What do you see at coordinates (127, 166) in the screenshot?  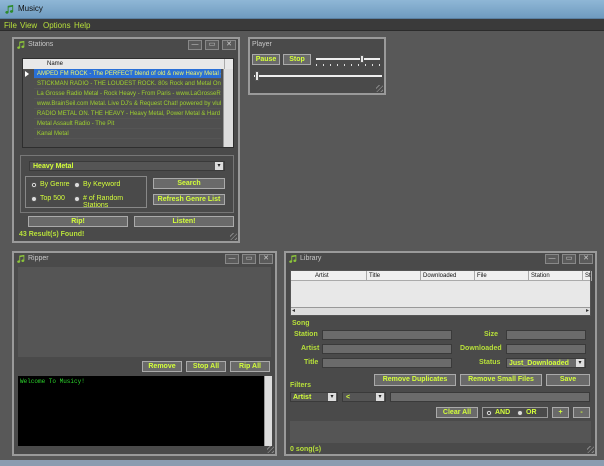 I see `genre-select: Heavy Metal ▾` at bounding box center [127, 166].